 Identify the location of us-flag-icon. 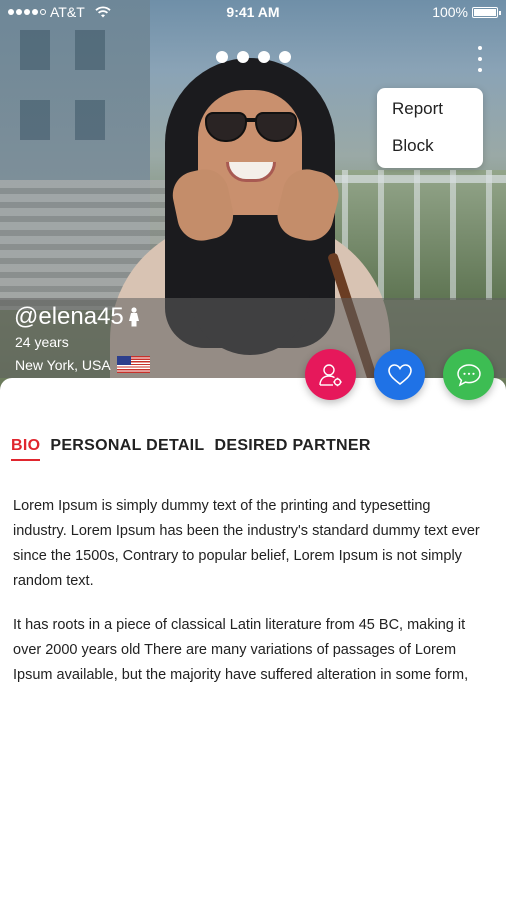
(133, 364).